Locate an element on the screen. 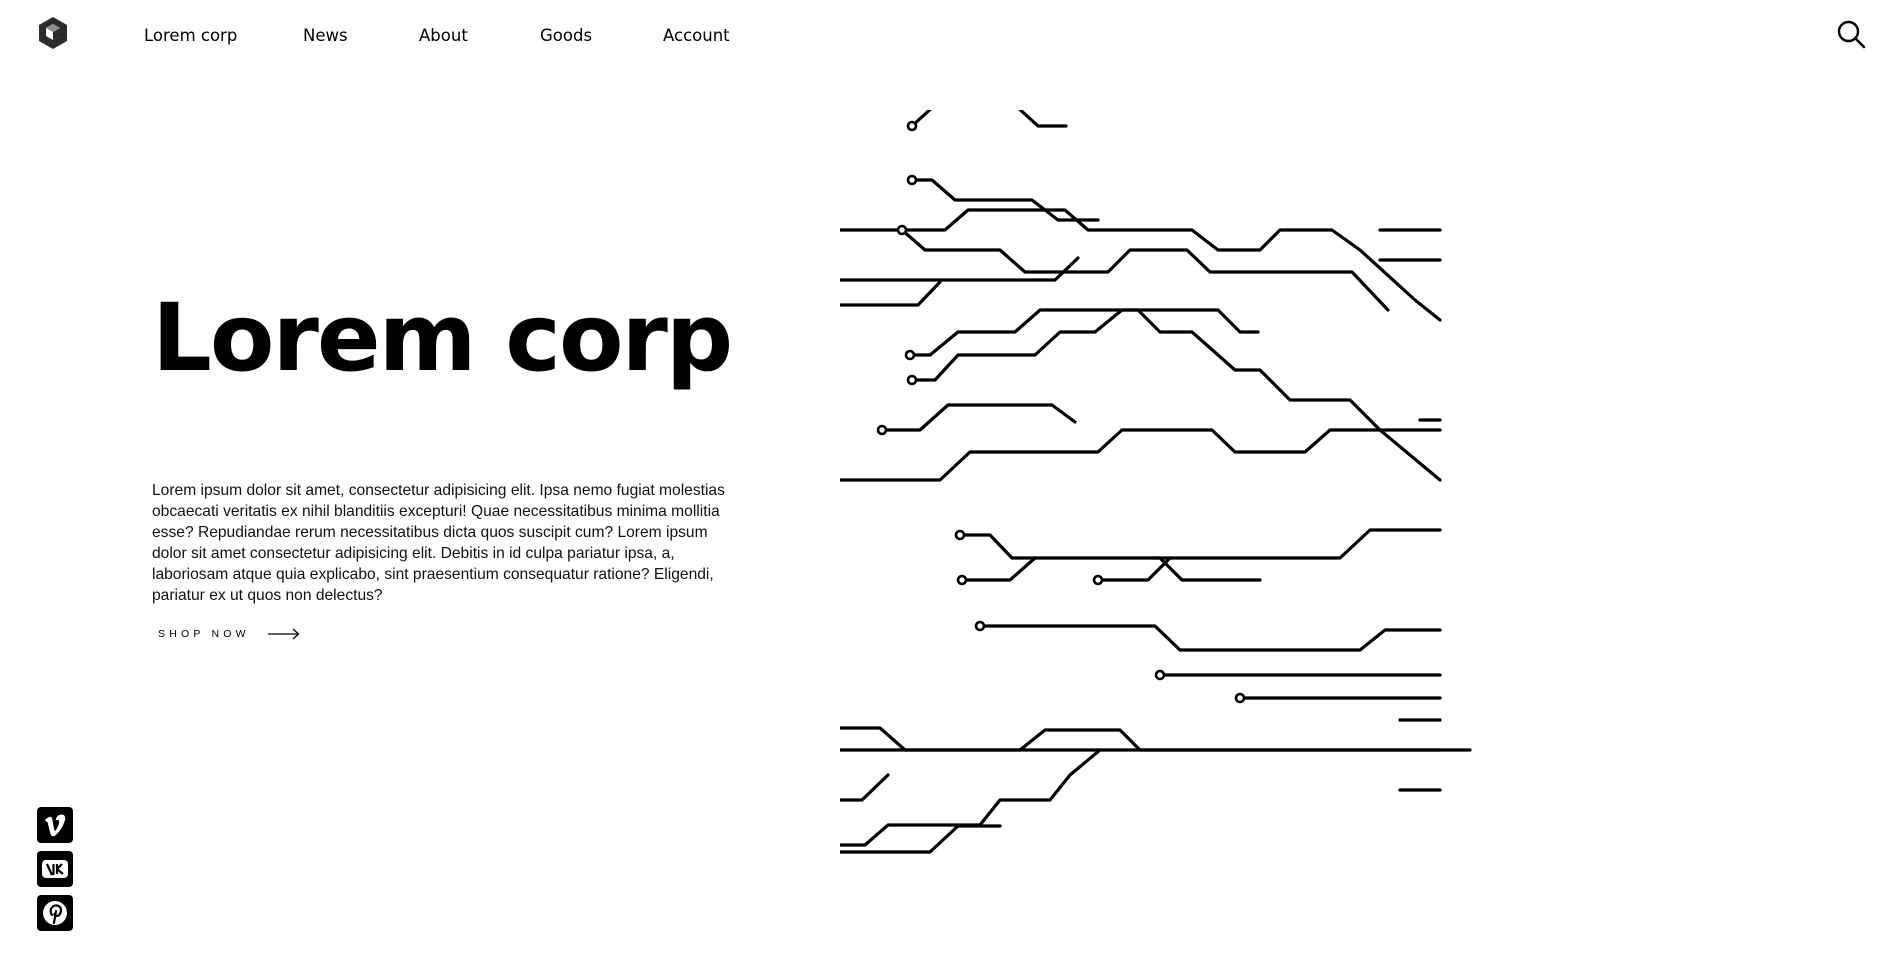  vimeo-button is located at coordinates (55, 825).